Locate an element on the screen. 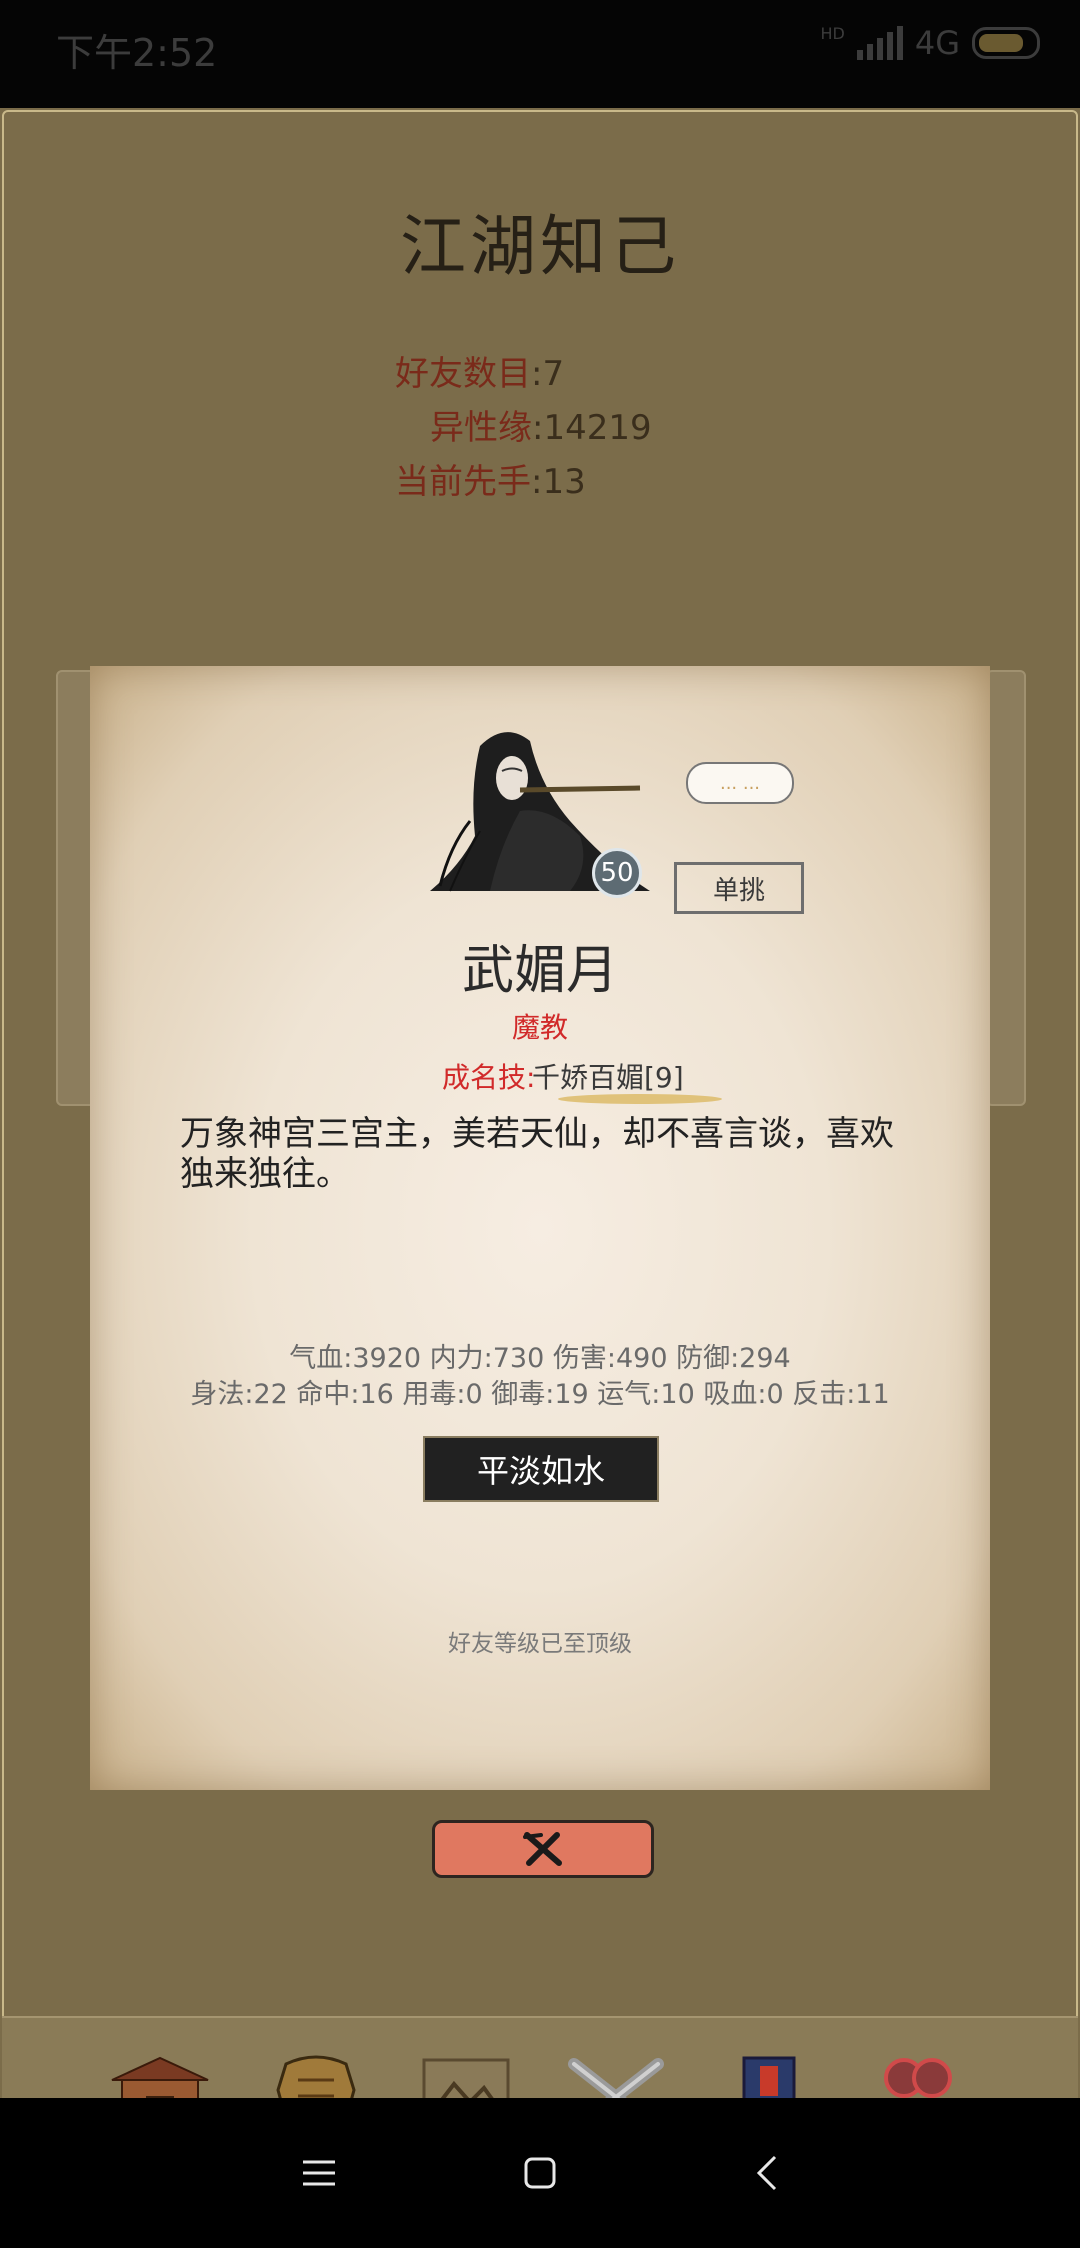  status-bar: 下午2:52 HD 4G is located at coordinates (540, 54).